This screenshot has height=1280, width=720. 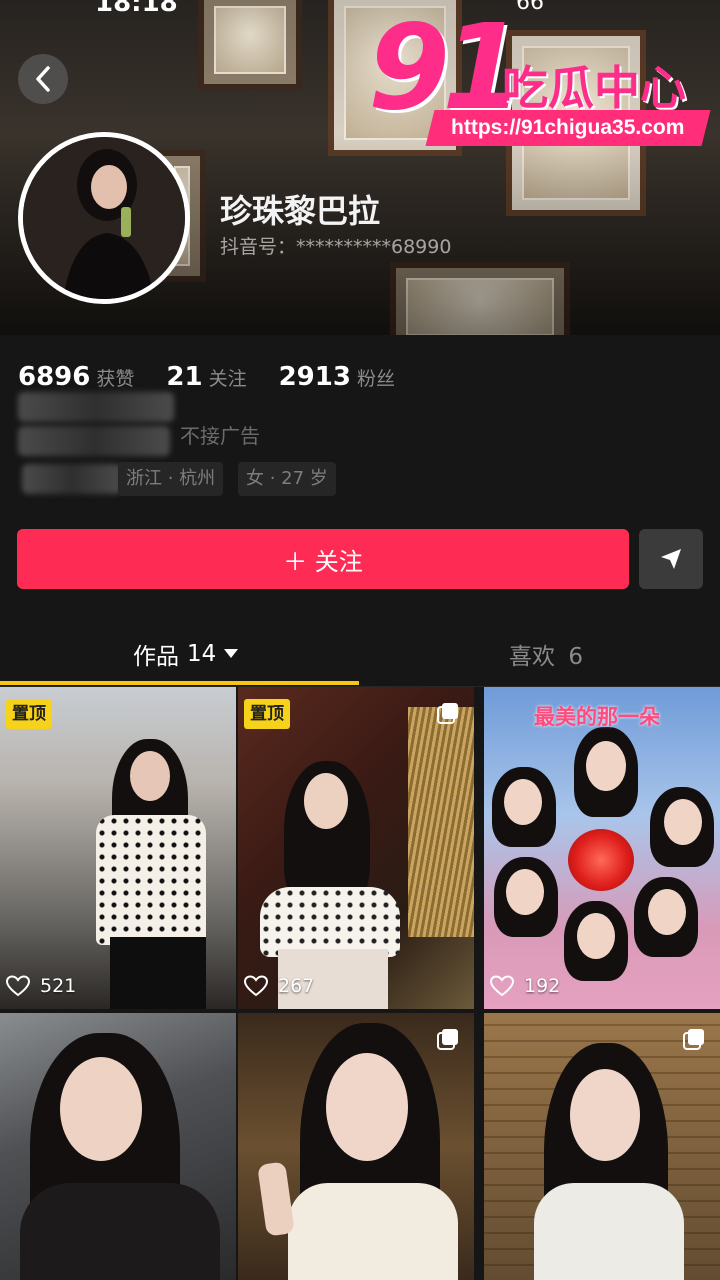 I want to click on avatar, so click(x=104, y=218).